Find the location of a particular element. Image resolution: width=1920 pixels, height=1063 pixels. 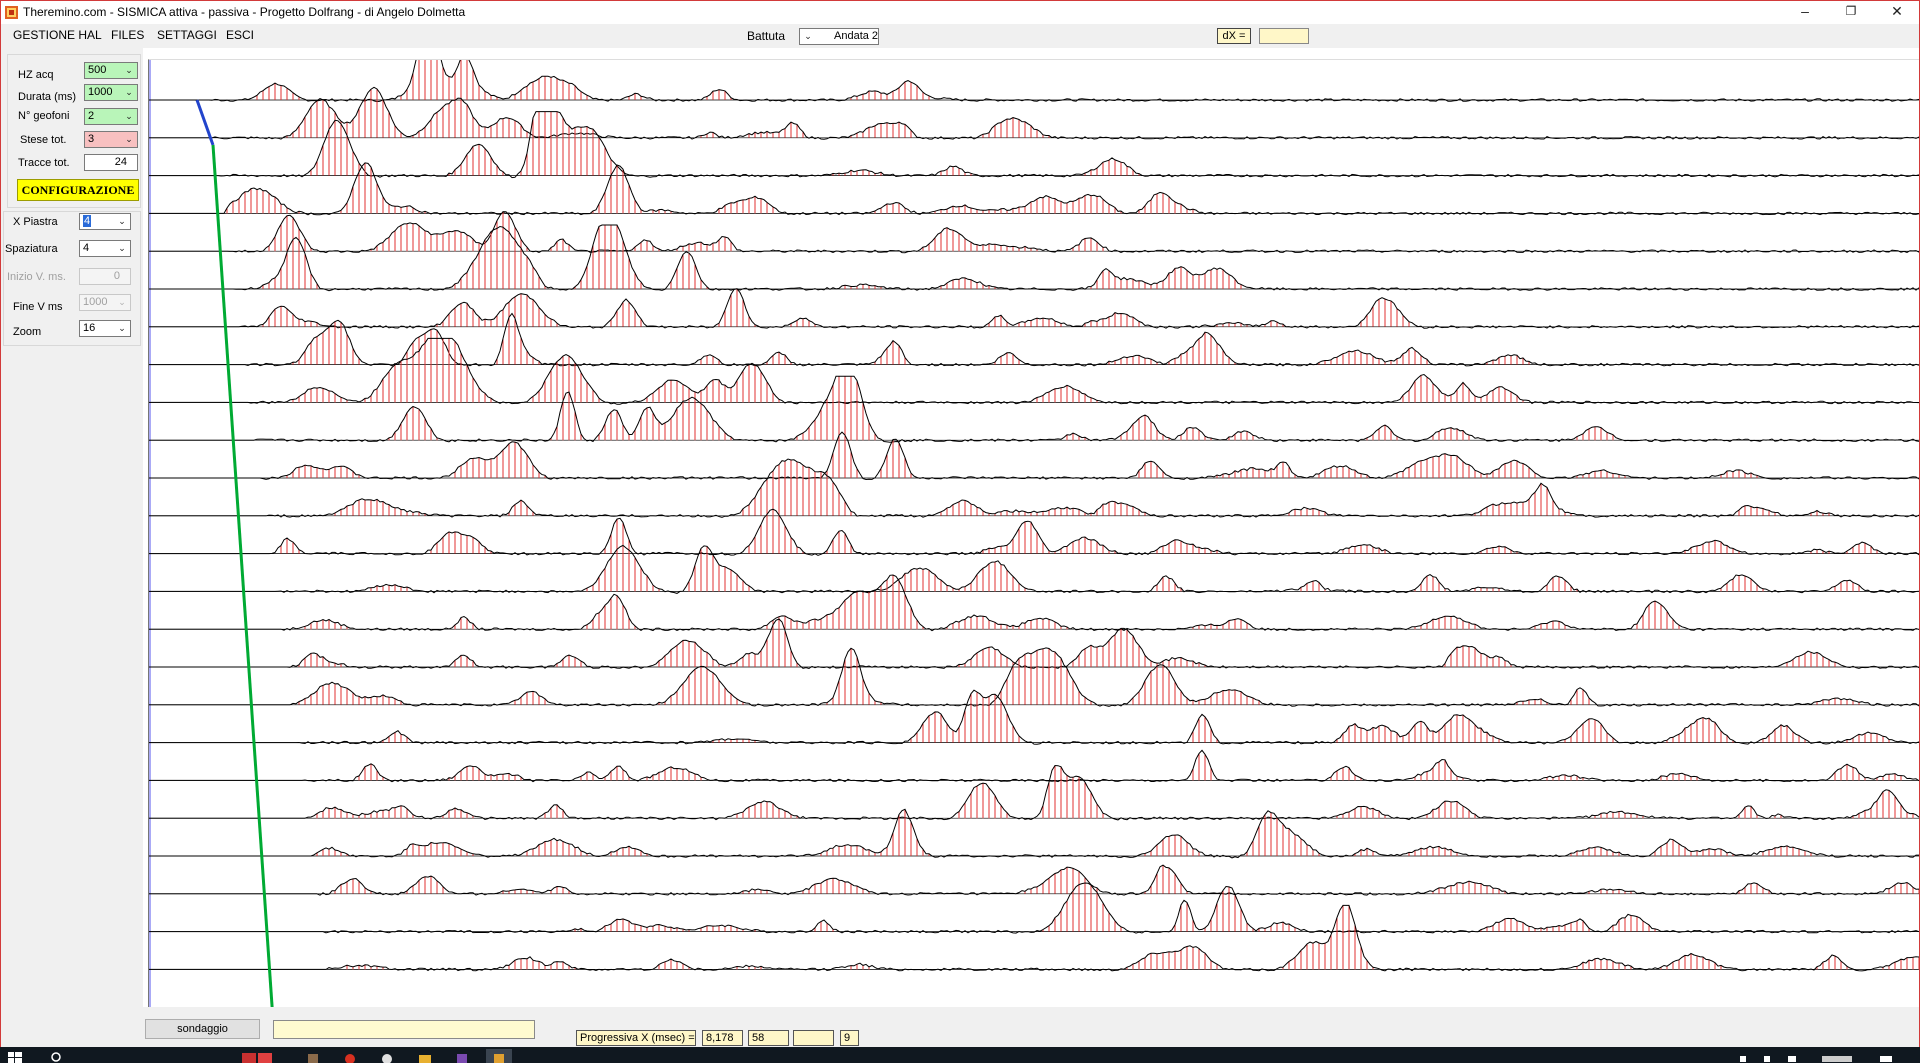

fine-select: 1000 ⌄ is located at coordinates (105, 302).